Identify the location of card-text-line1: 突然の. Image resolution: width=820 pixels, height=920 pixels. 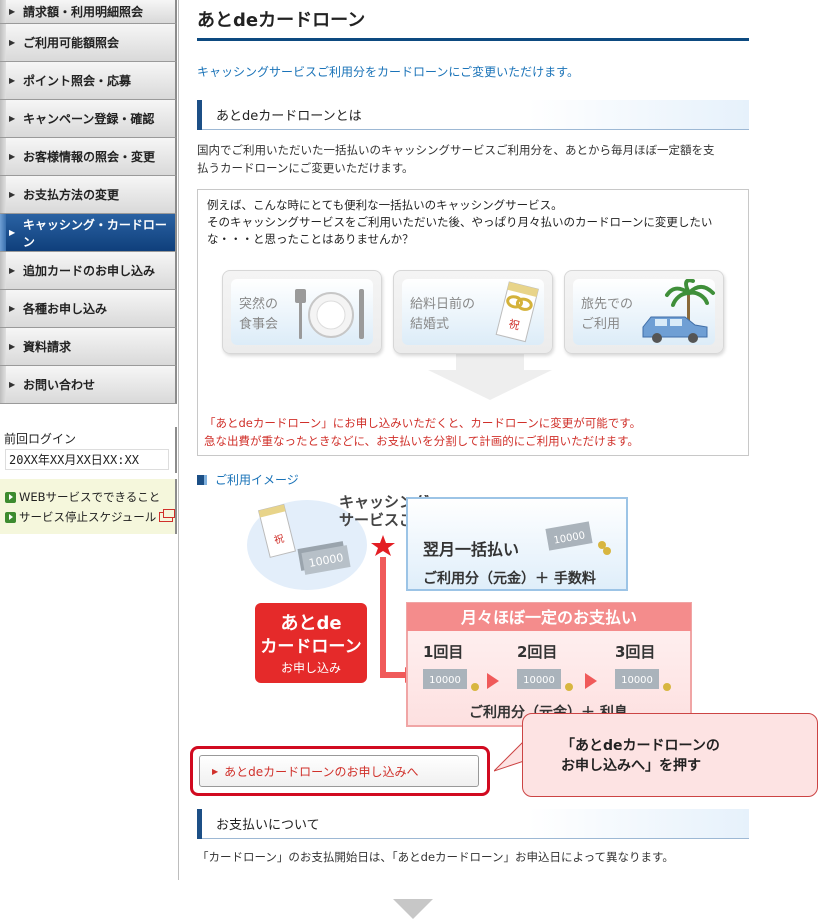
(259, 304).